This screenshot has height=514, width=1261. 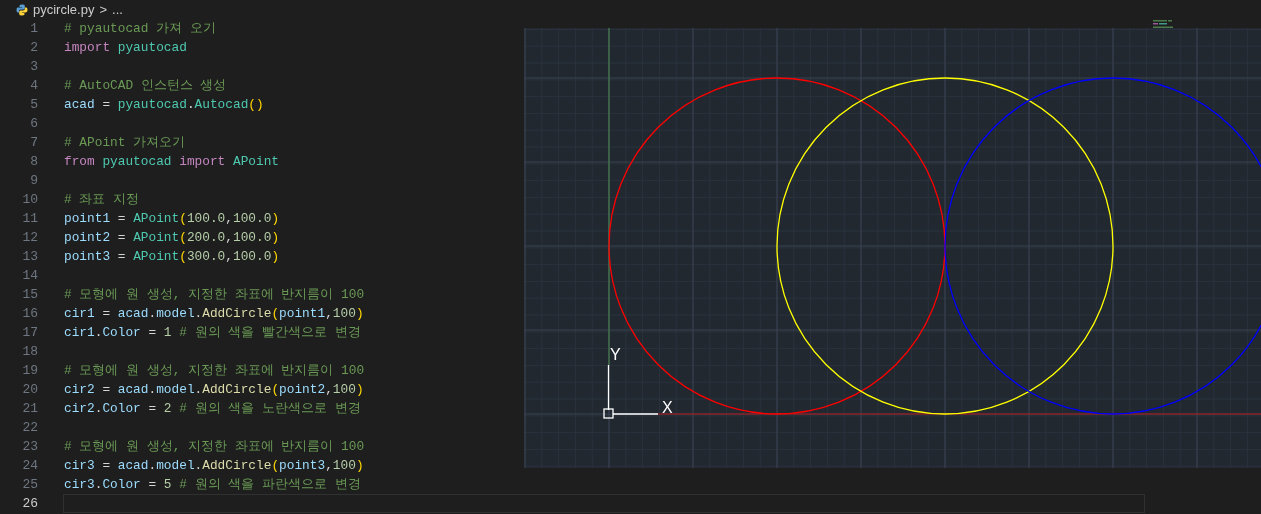 What do you see at coordinates (214, 313) in the screenshot?
I see `code-line: cir1 = acad.model.AddCircle(point1,100)` at bounding box center [214, 313].